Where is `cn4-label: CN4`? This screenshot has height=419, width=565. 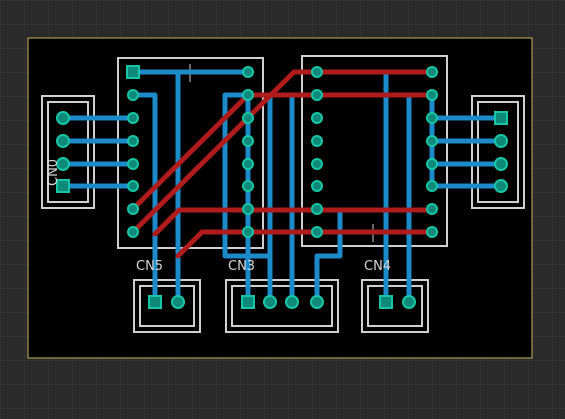
cn4-label: CN4 is located at coordinates (377, 266).